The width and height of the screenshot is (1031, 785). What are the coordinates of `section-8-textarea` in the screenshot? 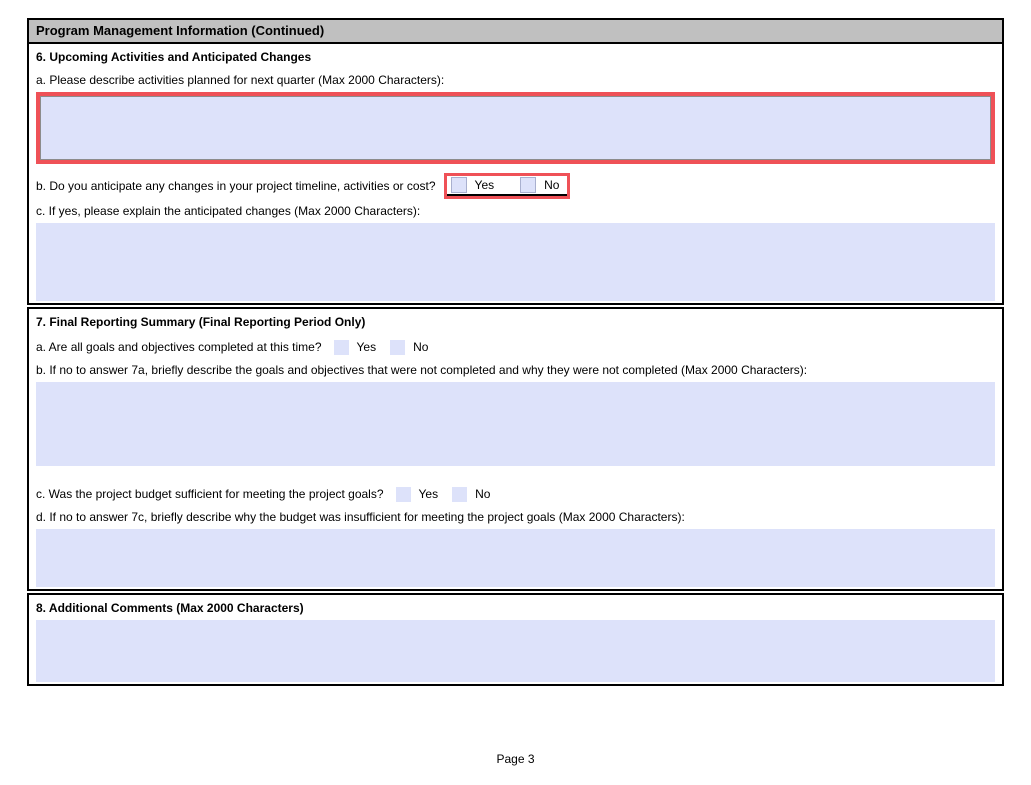 It's located at (515, 651).